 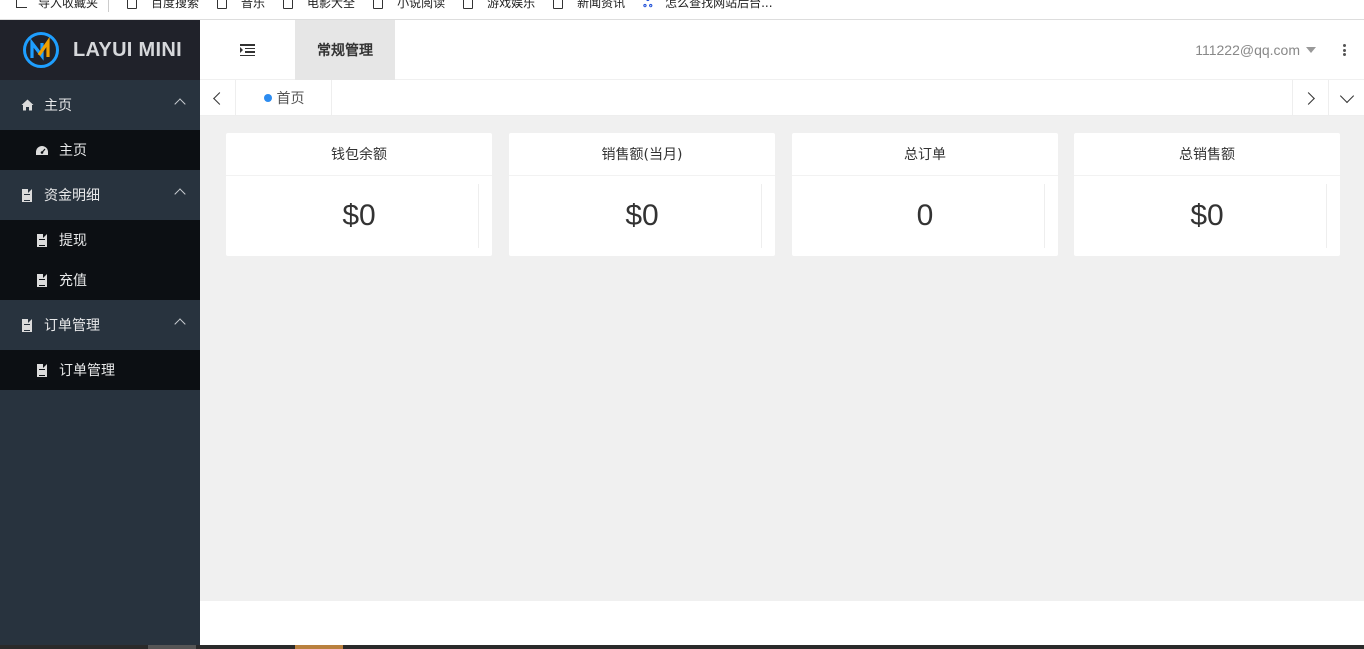 I want to click on baidu-paw-icon: ஃ, so click(x=648, y=5).